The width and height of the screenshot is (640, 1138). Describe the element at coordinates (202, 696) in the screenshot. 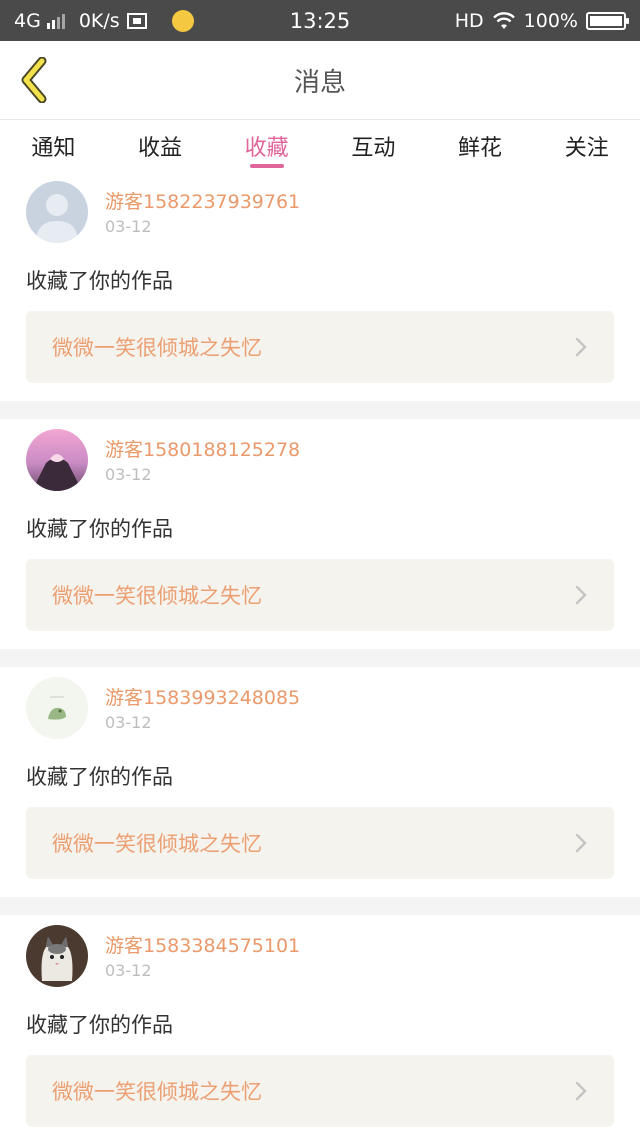

I see `username: 游客1583993248085` at that location.